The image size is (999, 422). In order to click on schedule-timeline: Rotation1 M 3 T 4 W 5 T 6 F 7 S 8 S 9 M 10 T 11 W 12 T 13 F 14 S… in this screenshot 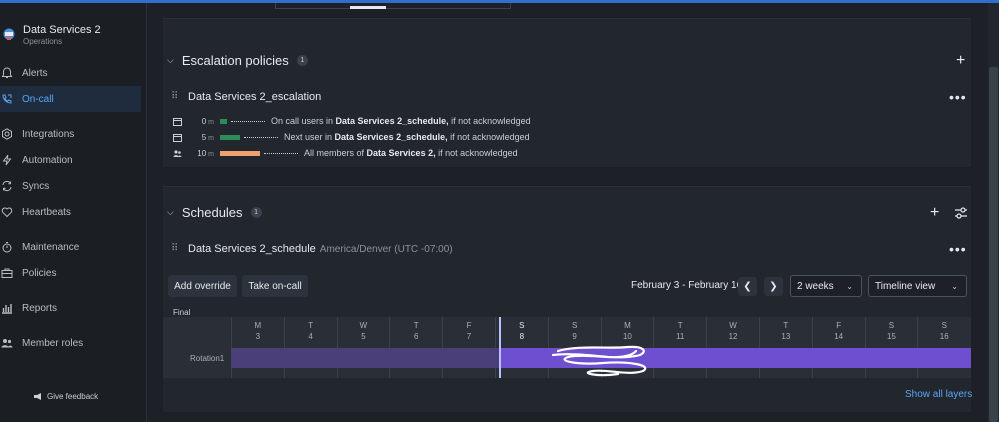, I will do `click(567, 347)`.